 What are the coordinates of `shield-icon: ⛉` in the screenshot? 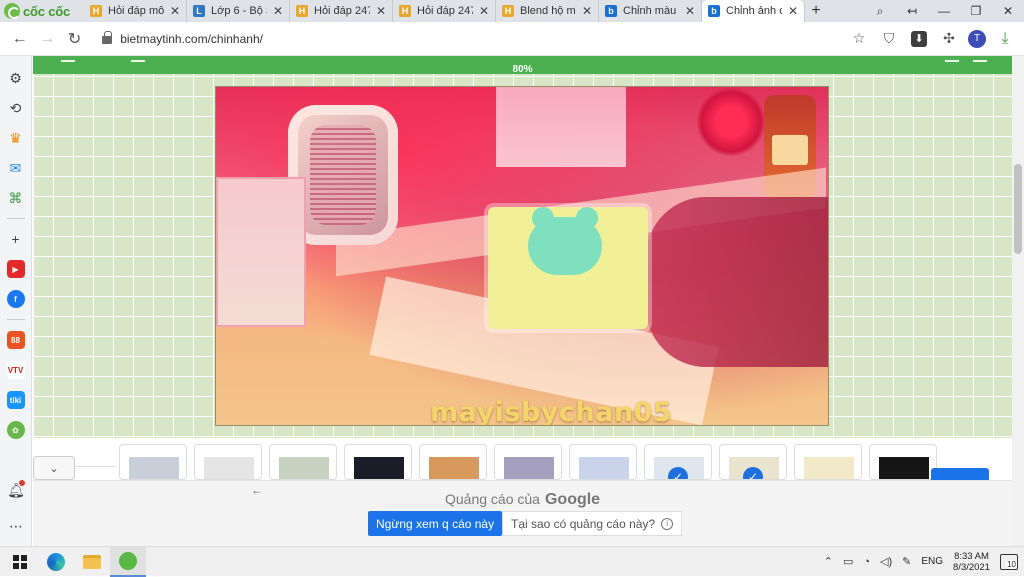 It's located at (889, 39).